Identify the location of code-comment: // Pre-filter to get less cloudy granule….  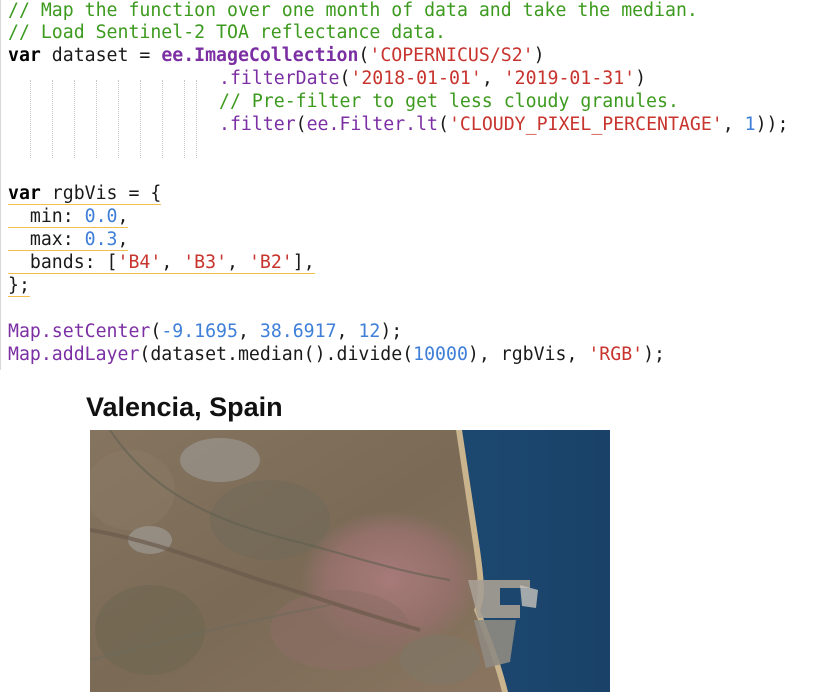
(449, 101).